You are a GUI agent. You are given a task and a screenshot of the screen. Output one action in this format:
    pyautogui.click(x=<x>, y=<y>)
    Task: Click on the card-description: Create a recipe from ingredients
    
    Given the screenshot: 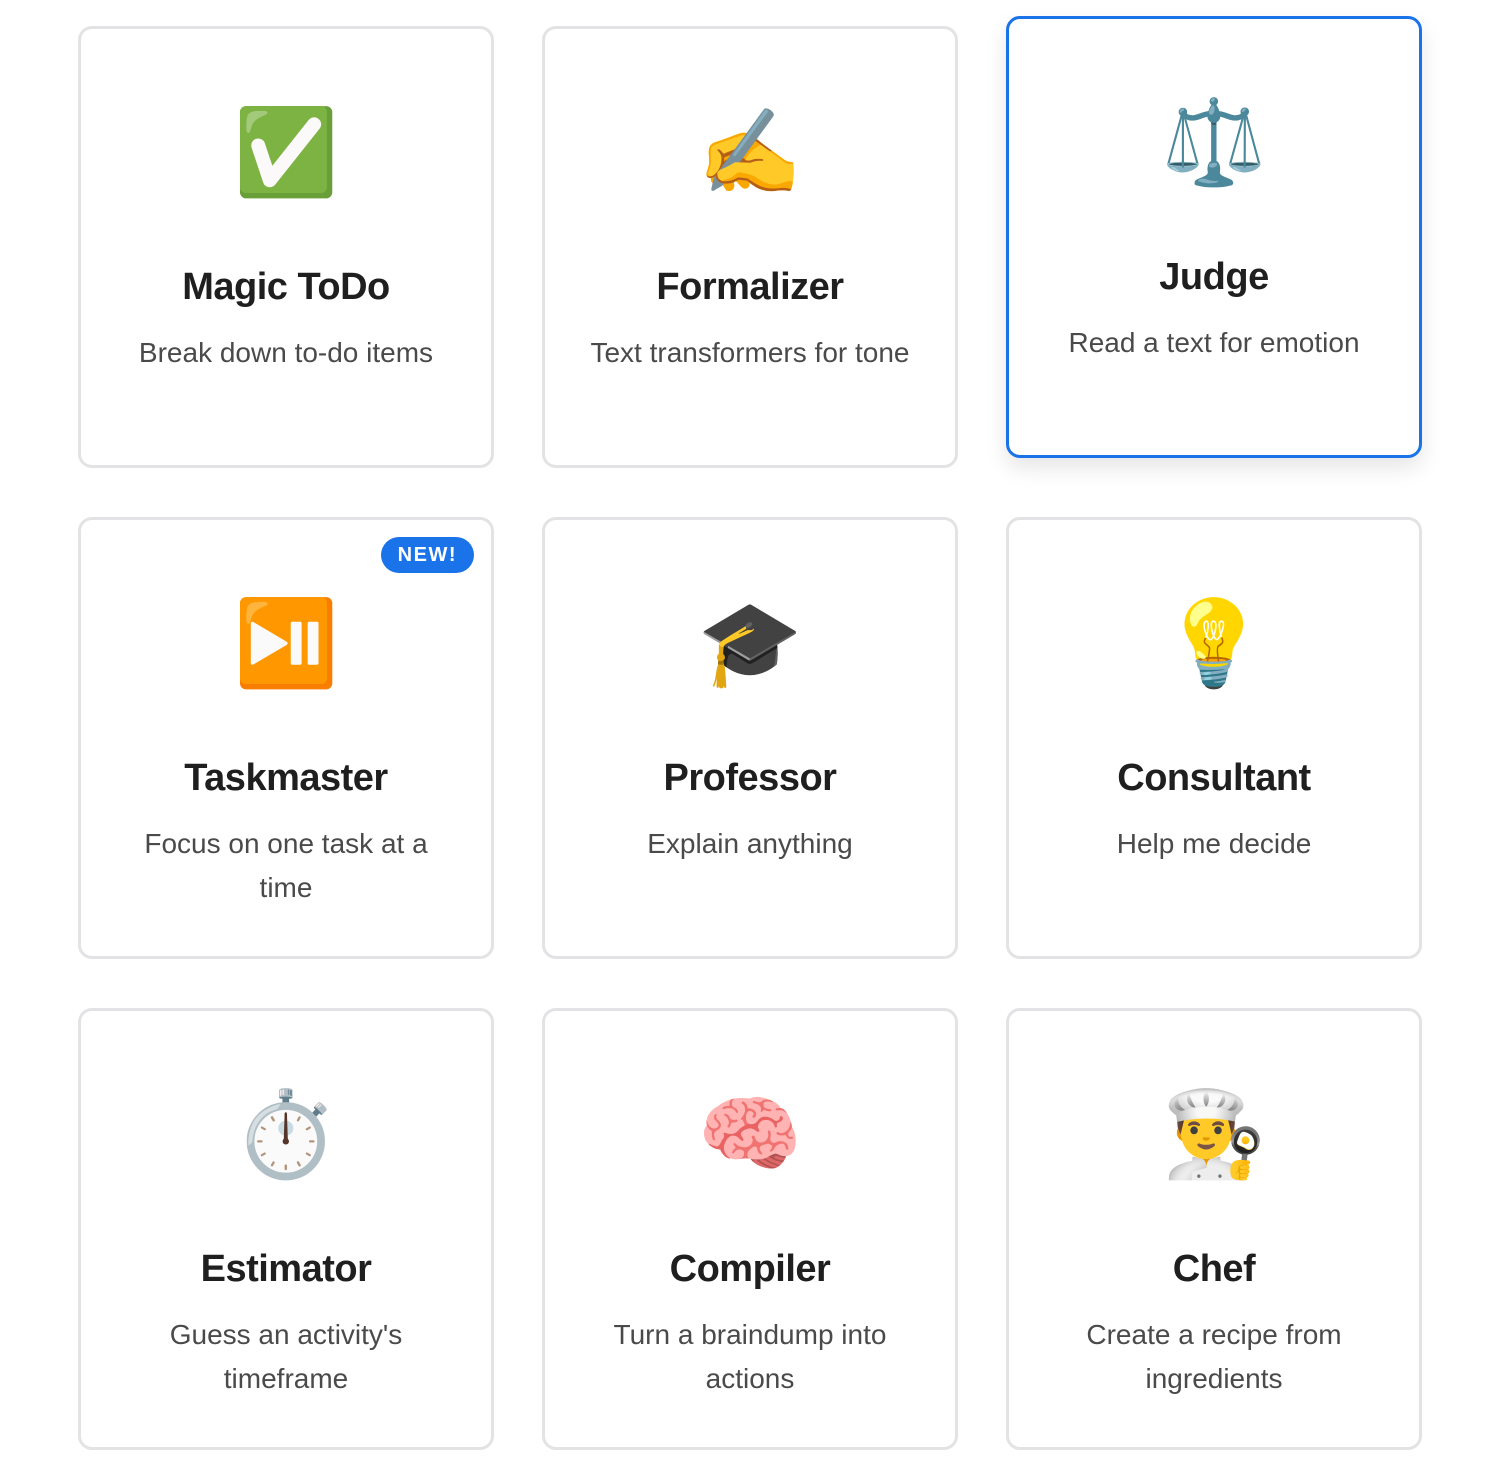 What is the action you would take?
    pyautogui.click(x=1214, y=1356)
    